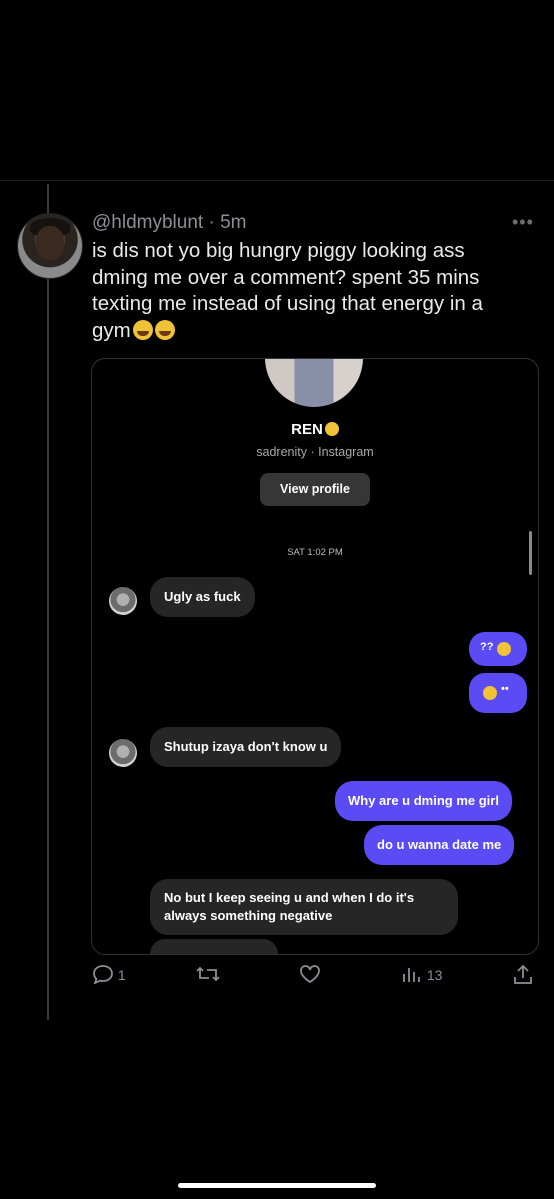 The image size is (554, 1199). Describe the element at coordinates (421, 976) in the screenshot. I see `views-action: 13` at that location.